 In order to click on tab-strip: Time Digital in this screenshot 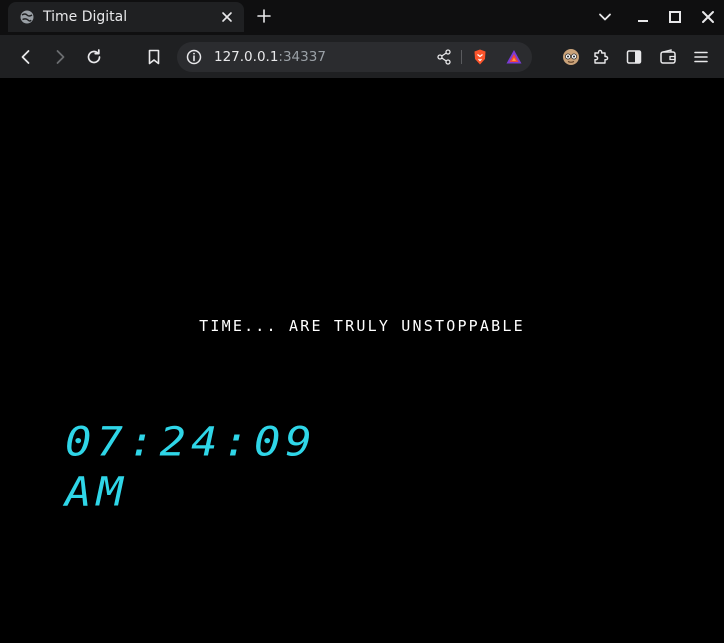, I will do `click(362, 17)`.